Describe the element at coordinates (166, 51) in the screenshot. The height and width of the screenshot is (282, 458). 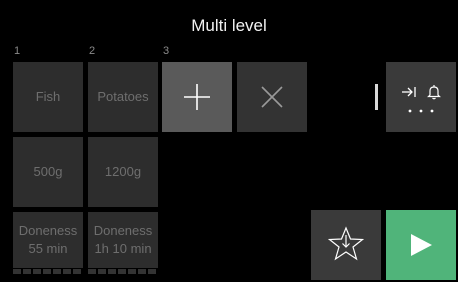
I see `level-3-number: 3` at that location.